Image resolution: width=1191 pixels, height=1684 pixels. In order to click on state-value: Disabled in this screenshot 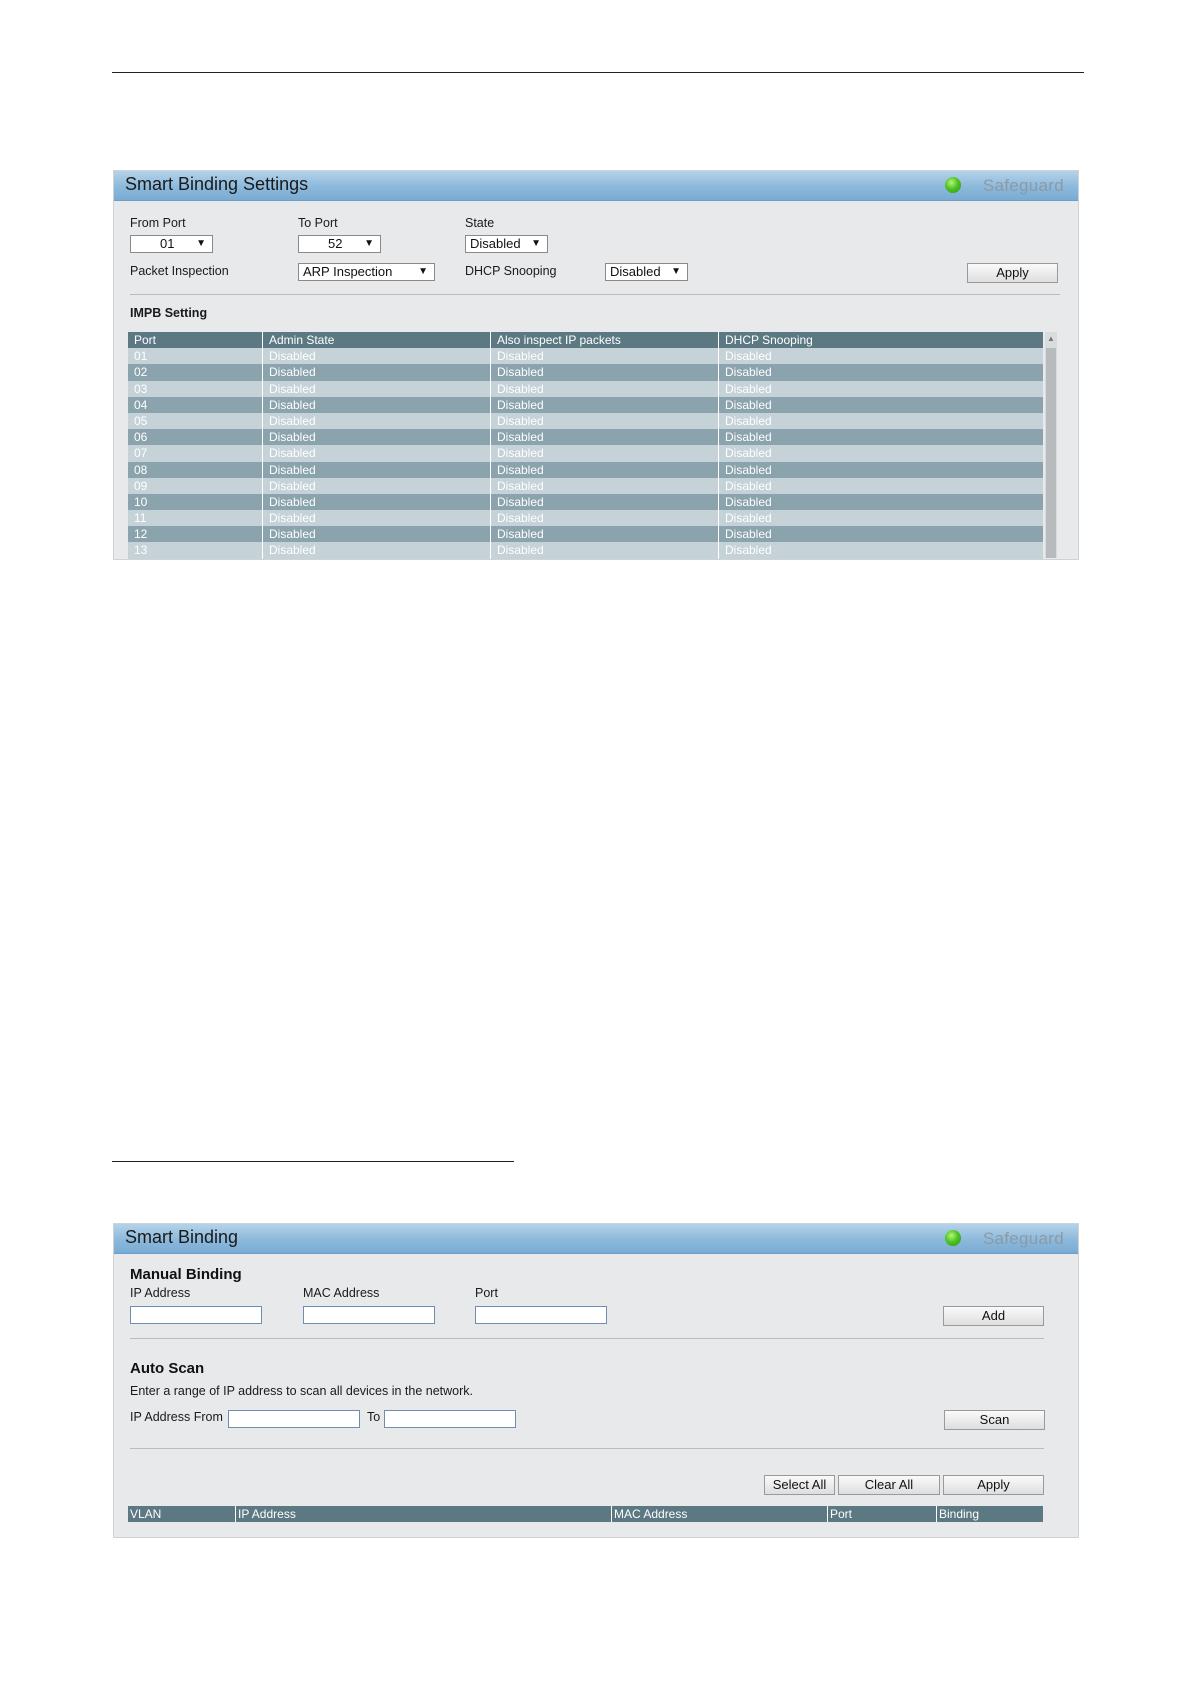, I will do `click(495, 243)`.